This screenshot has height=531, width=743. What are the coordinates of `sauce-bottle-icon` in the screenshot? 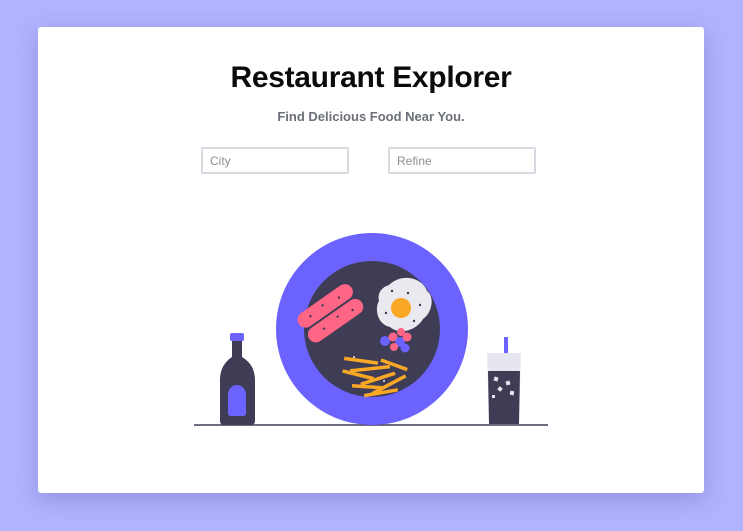 It's located at (237, 379).